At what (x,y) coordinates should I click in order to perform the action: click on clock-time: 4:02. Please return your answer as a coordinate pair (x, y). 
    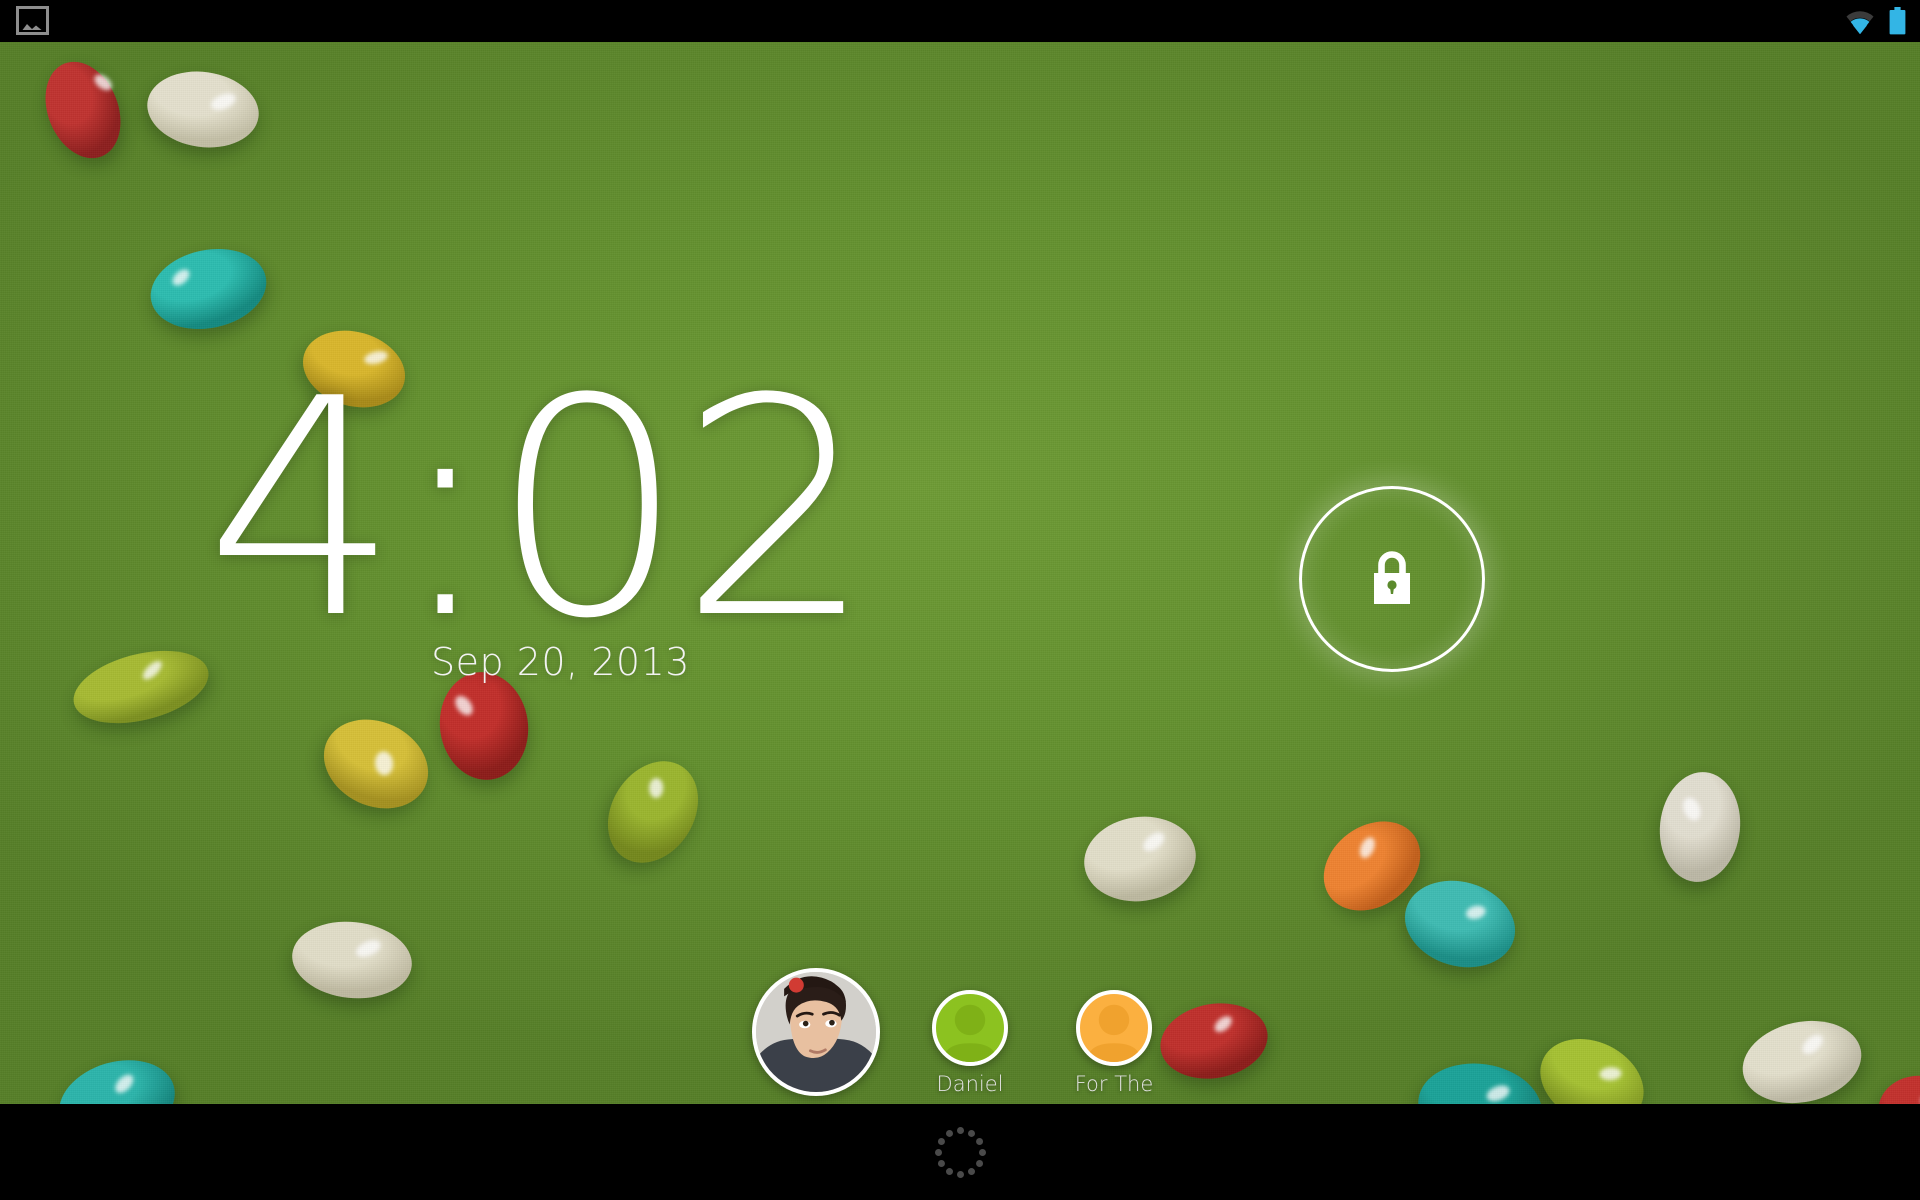
    Looking at the image, I should click on (539, 509).